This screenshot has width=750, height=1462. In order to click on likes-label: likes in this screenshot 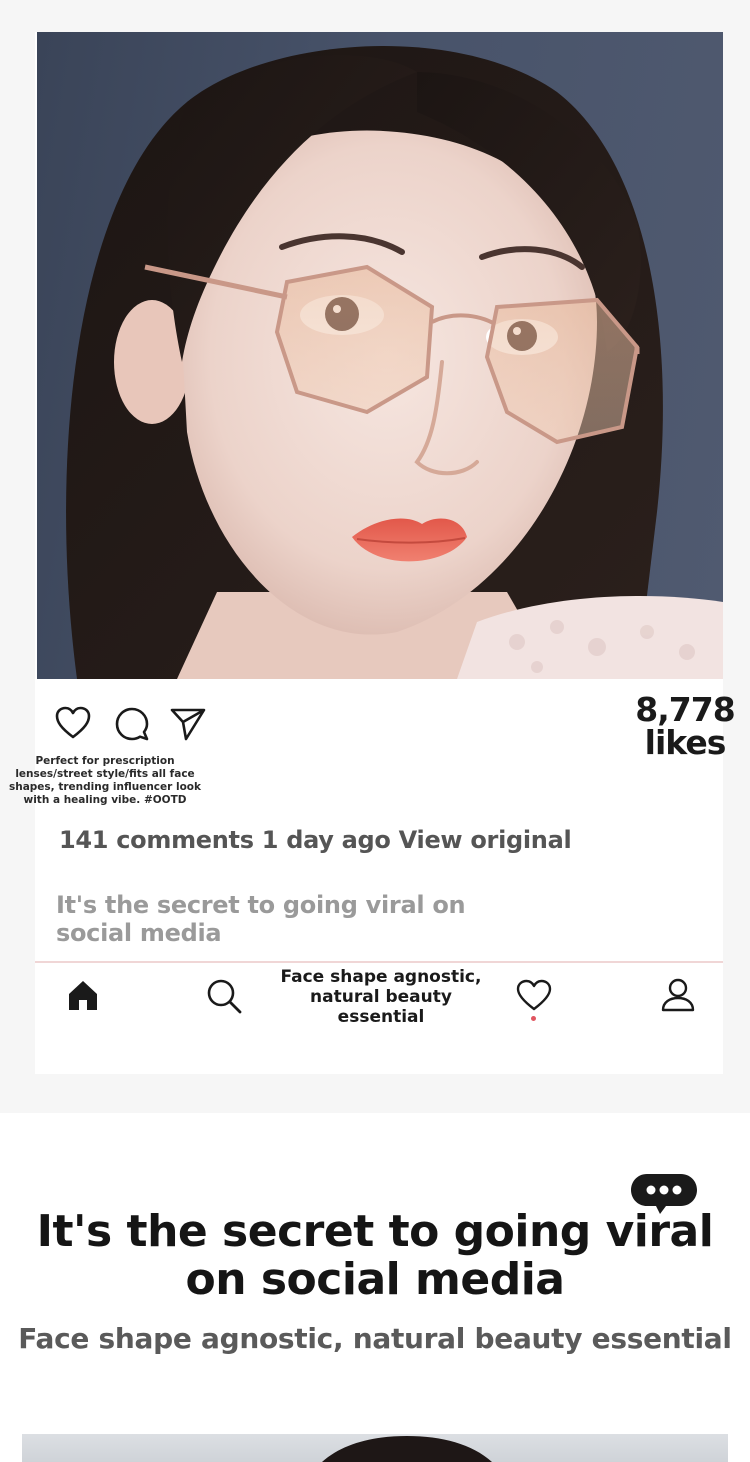, I will do `click(685, 742)`.